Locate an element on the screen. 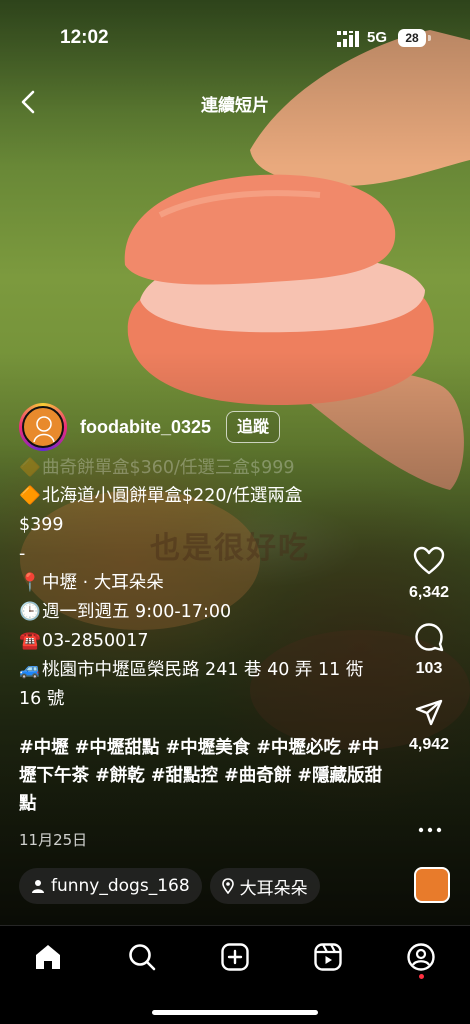 The width and height of the screenshot is (470, 1024). reels-icon is located at coordinates (328, 957).